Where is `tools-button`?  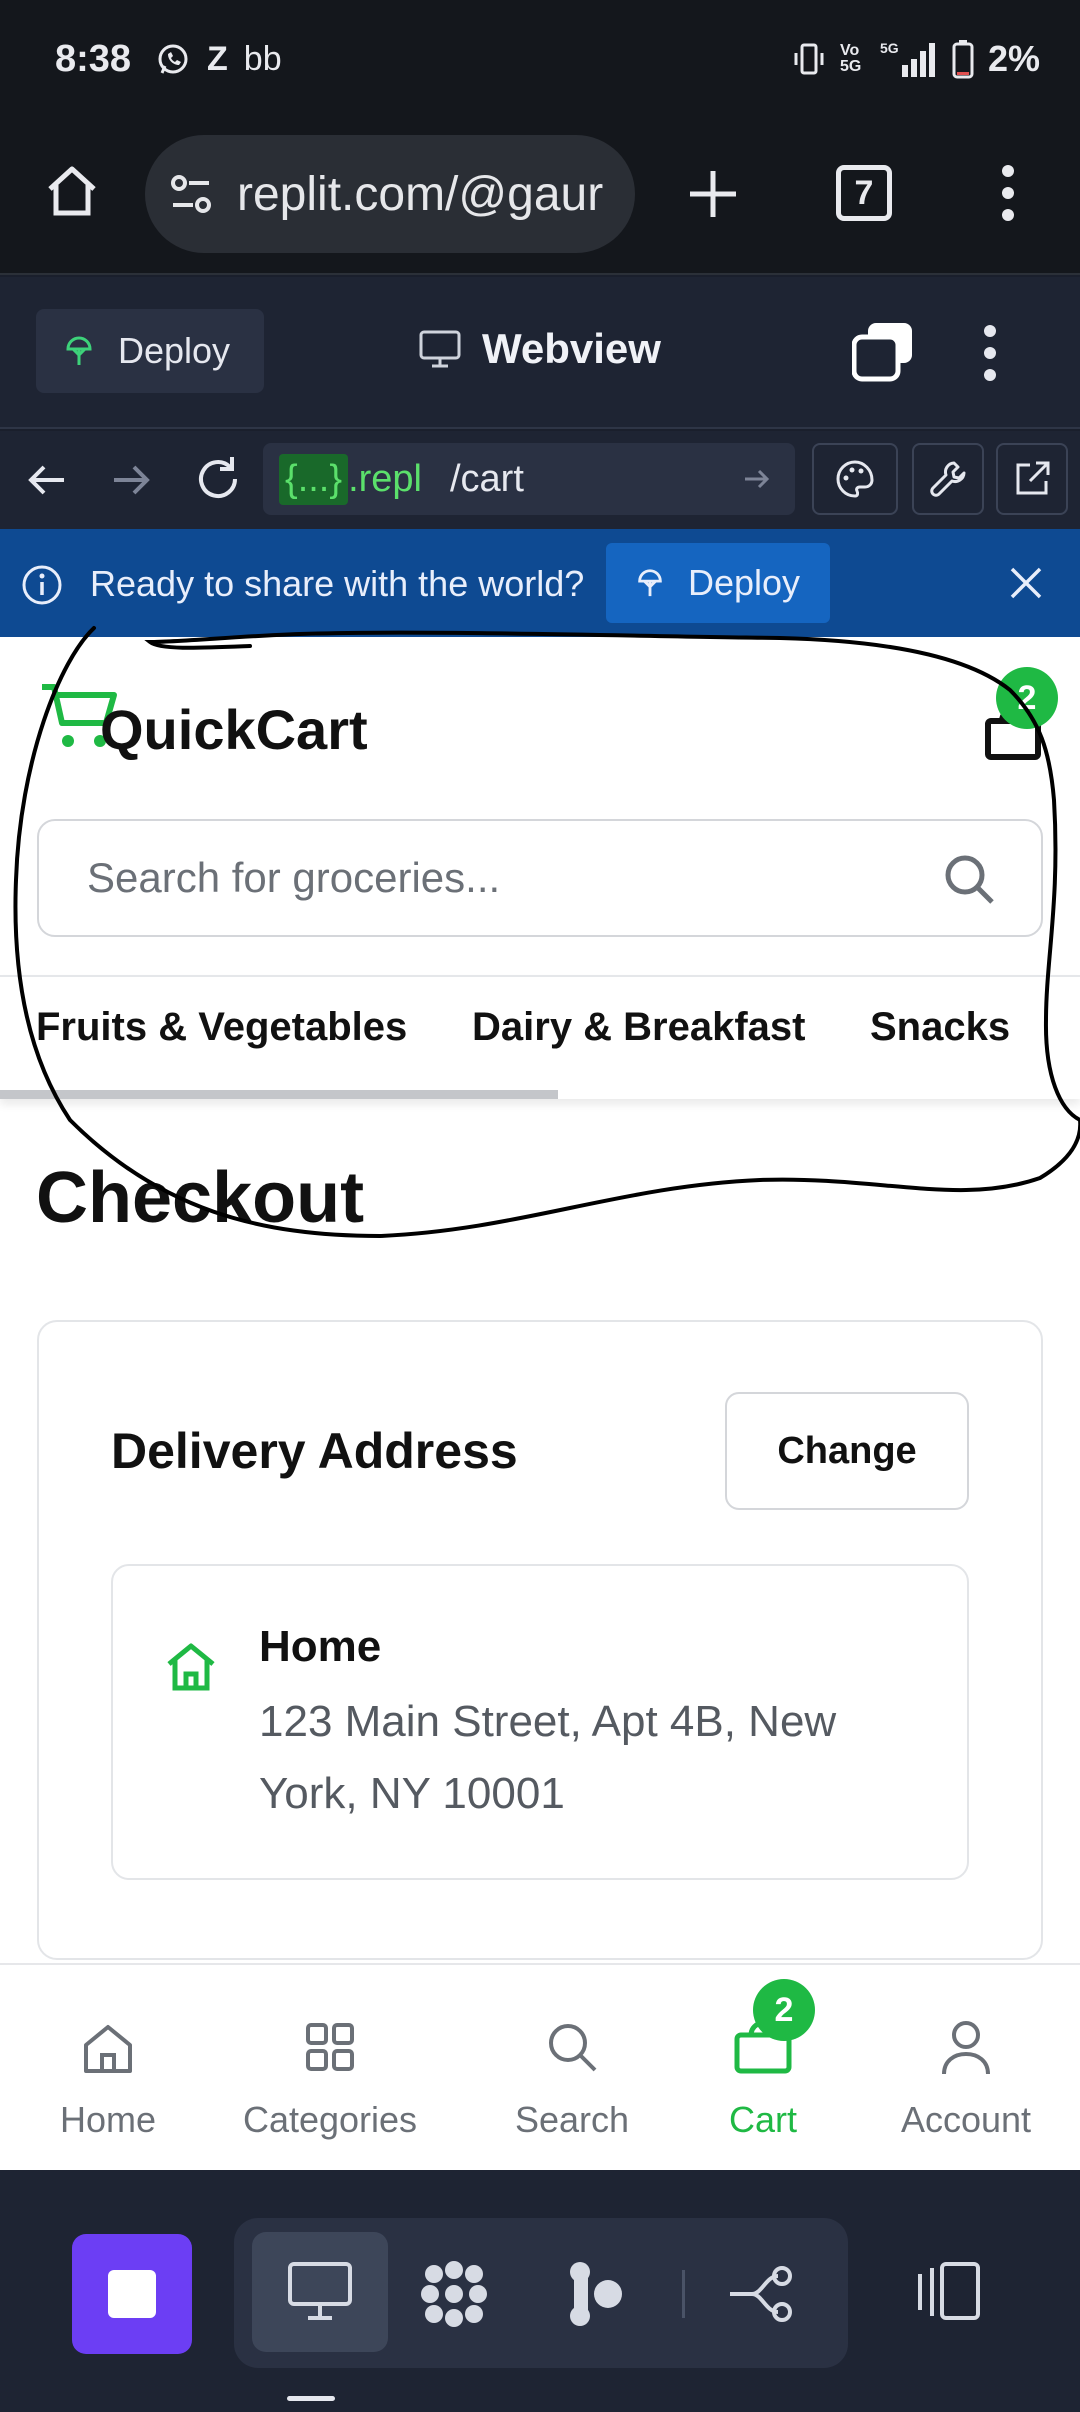
tools-button is located at coordinates (948, 479).